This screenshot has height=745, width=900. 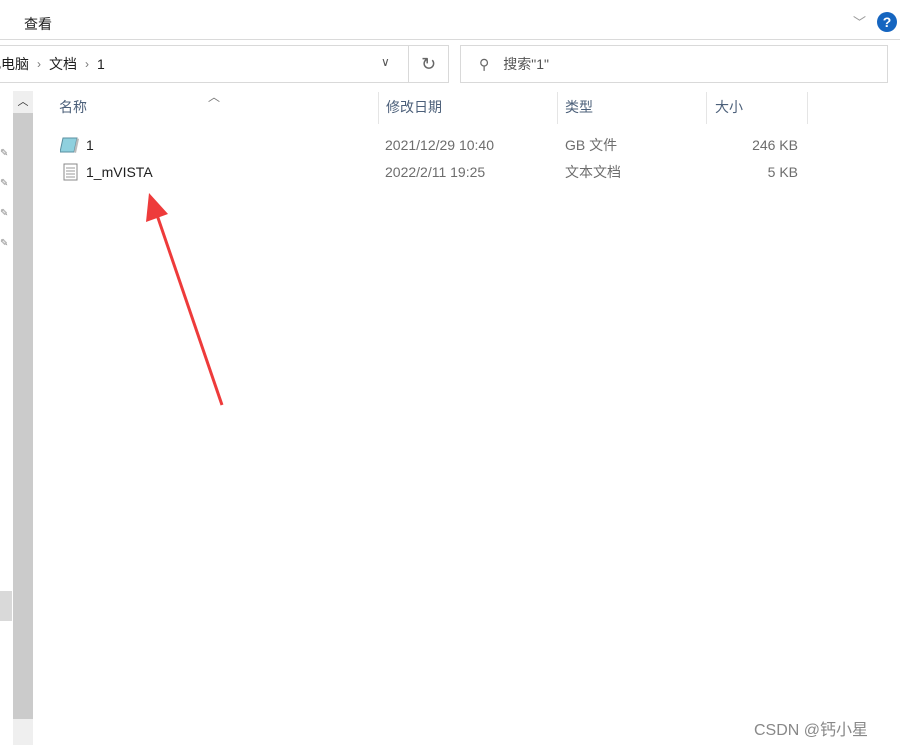 I want to click on watermark: CSDN @钙小星, so click(x=811, y=730).